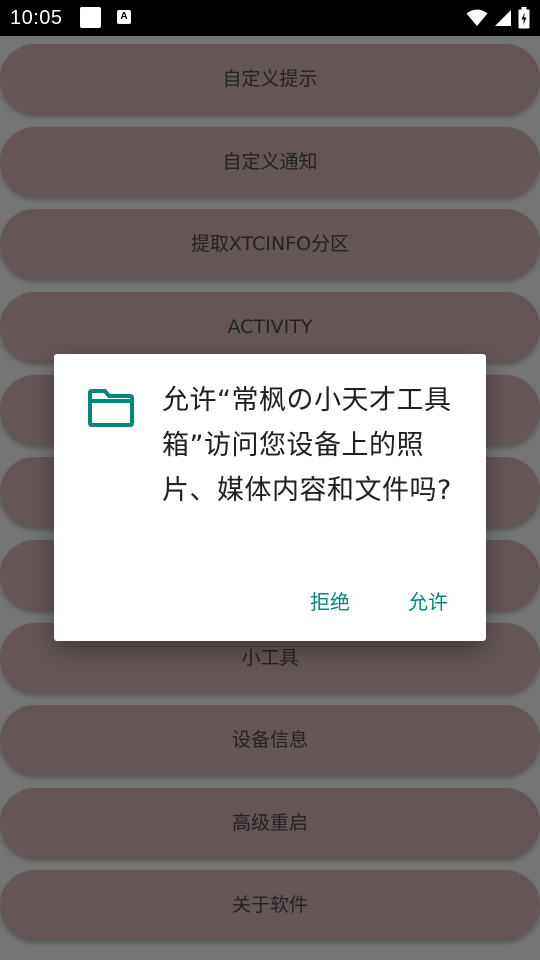 This screenshot has height=960, width=540. I want to click on status-time: 10:05, so click(36, 18).